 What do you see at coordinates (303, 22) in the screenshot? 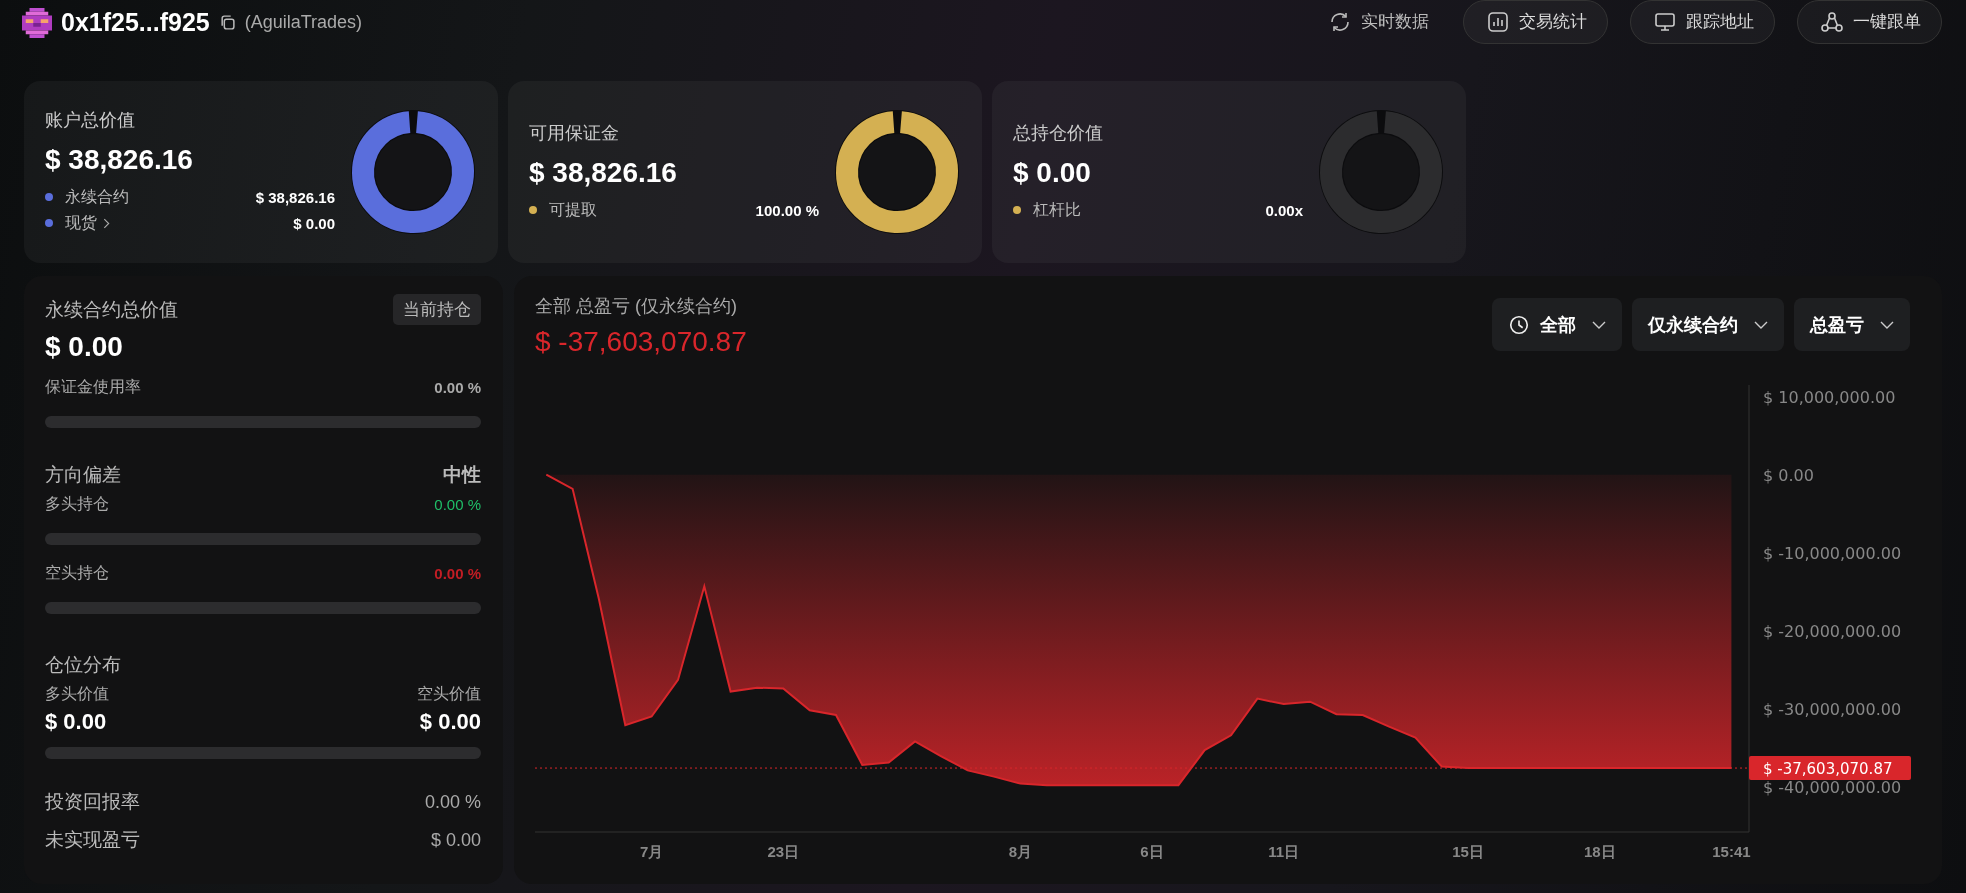
I see `wallet-alias: (AguilaTrades)` at bounding box center [303, 22].